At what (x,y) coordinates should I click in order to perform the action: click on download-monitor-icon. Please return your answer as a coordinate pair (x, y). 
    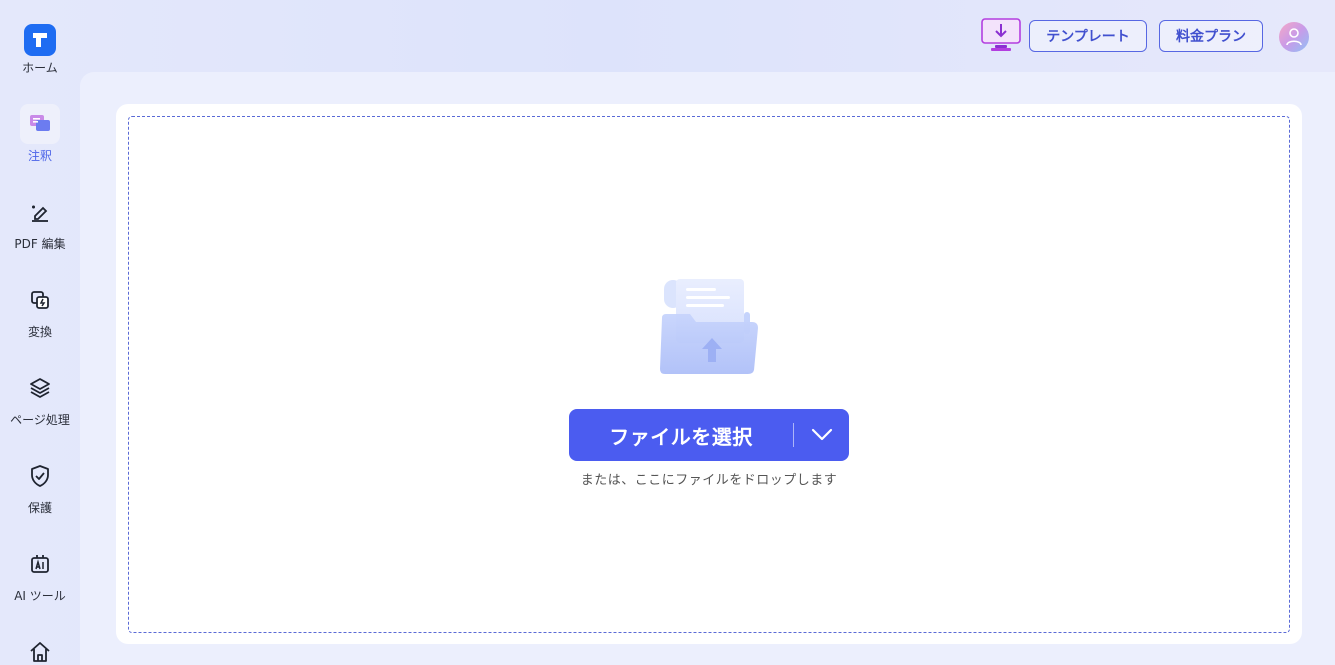
    Looking at the image, I should click on (1001, 34).